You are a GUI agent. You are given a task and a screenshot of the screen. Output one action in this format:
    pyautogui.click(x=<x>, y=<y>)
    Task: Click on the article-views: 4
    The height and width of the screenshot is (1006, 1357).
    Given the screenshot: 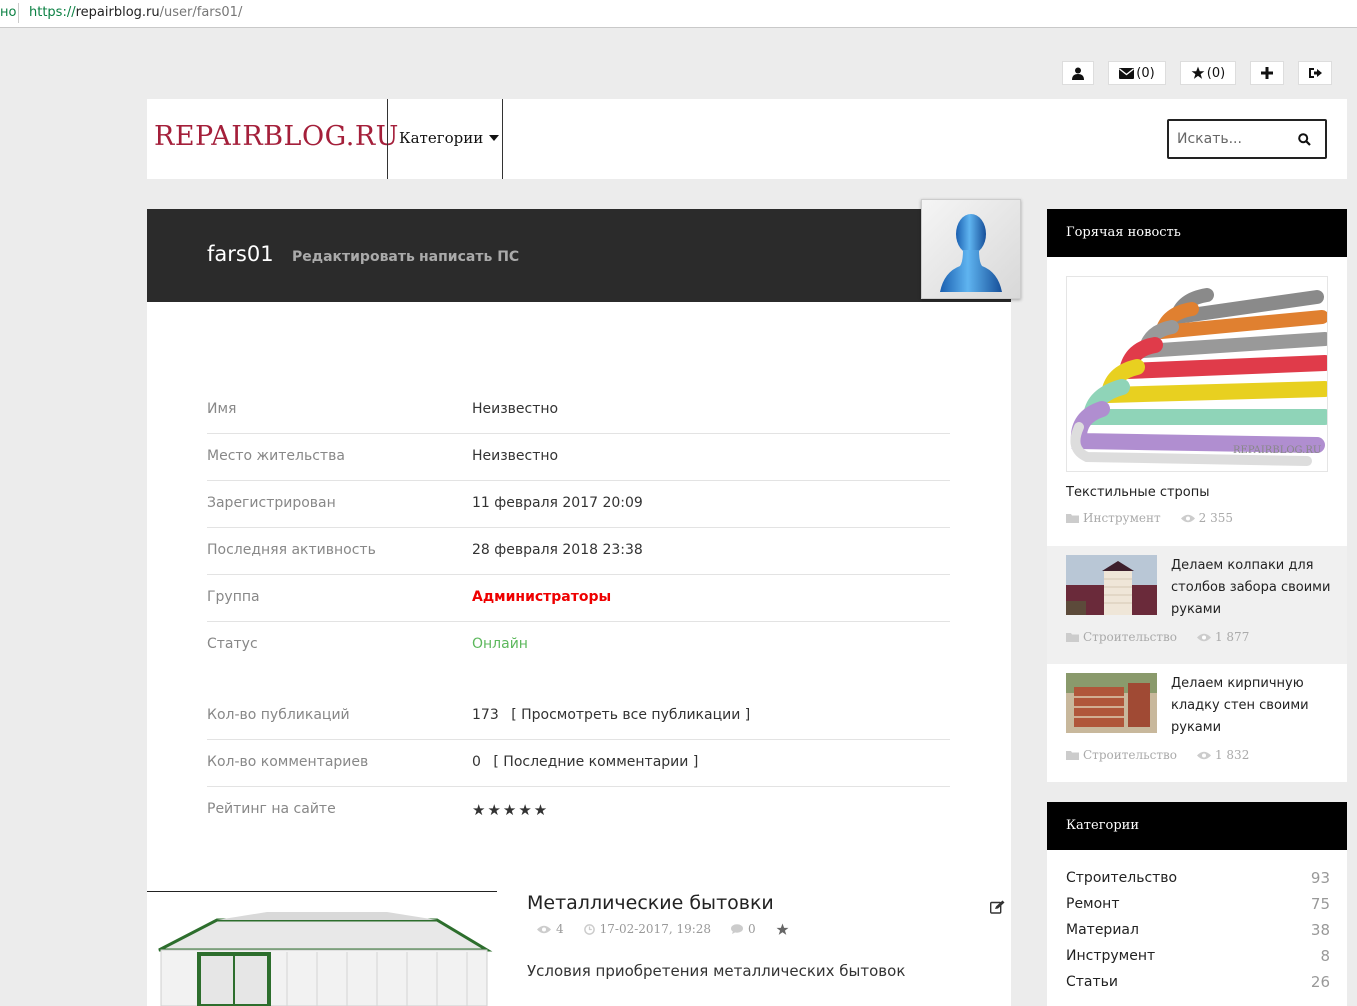 What is the action you would take?
    pyautogui.click(x=560, y=929)
    